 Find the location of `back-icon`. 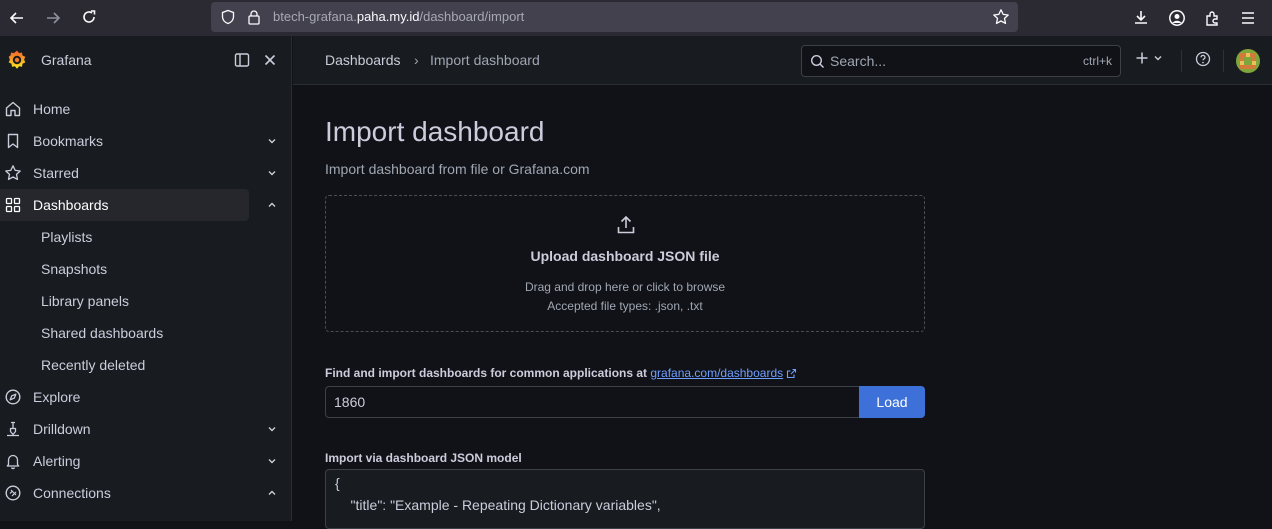

back-icon is located at coordinates (17, 18).